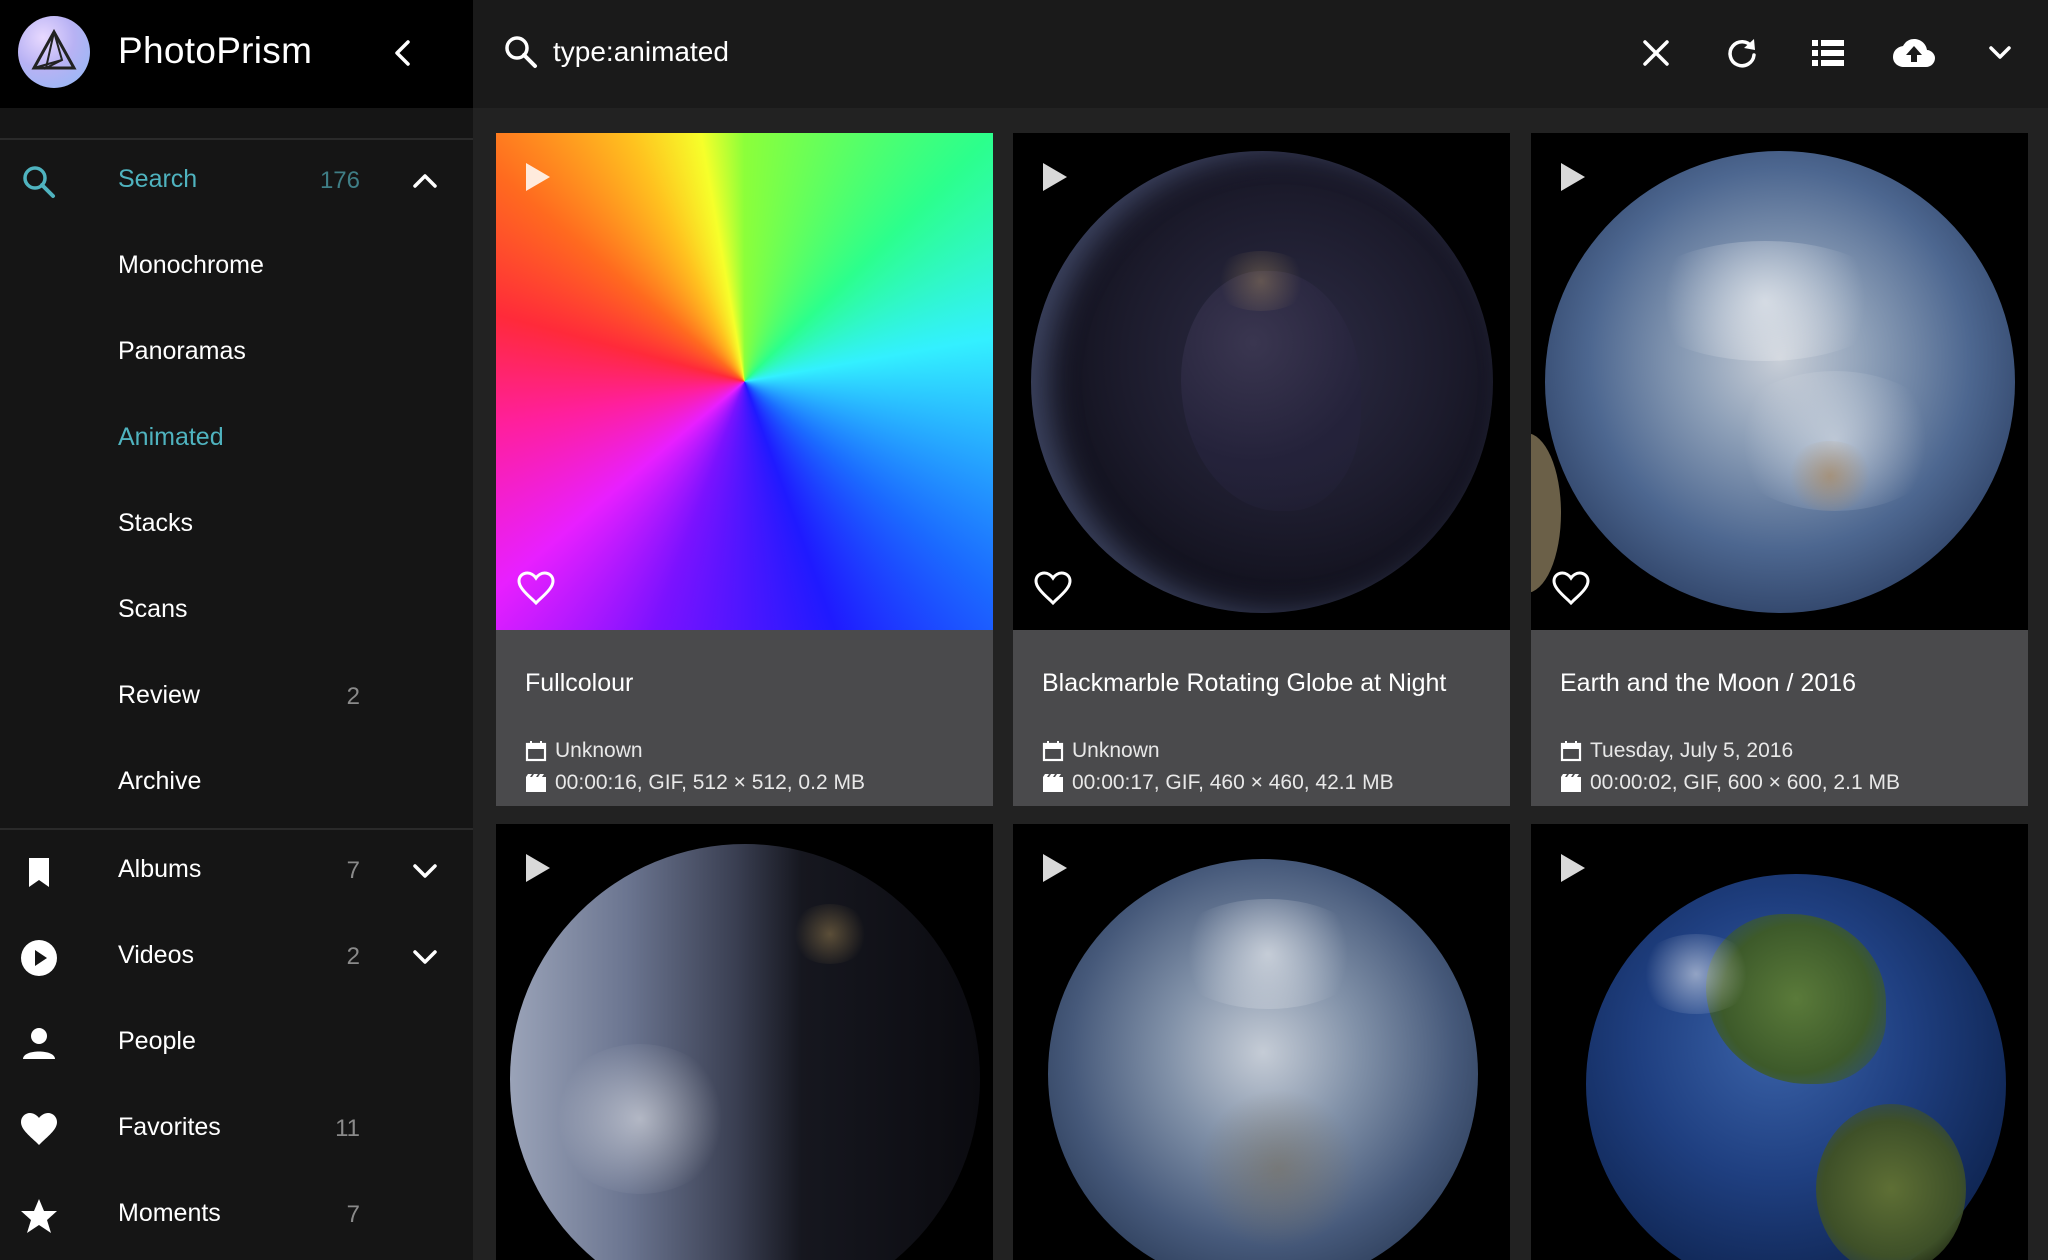 Image resolution: width=2048 pixels, height=1260 pixels. Describe the element at coordinates (1260, 54) in the screenshot. I see `top-toolbar` at that location.